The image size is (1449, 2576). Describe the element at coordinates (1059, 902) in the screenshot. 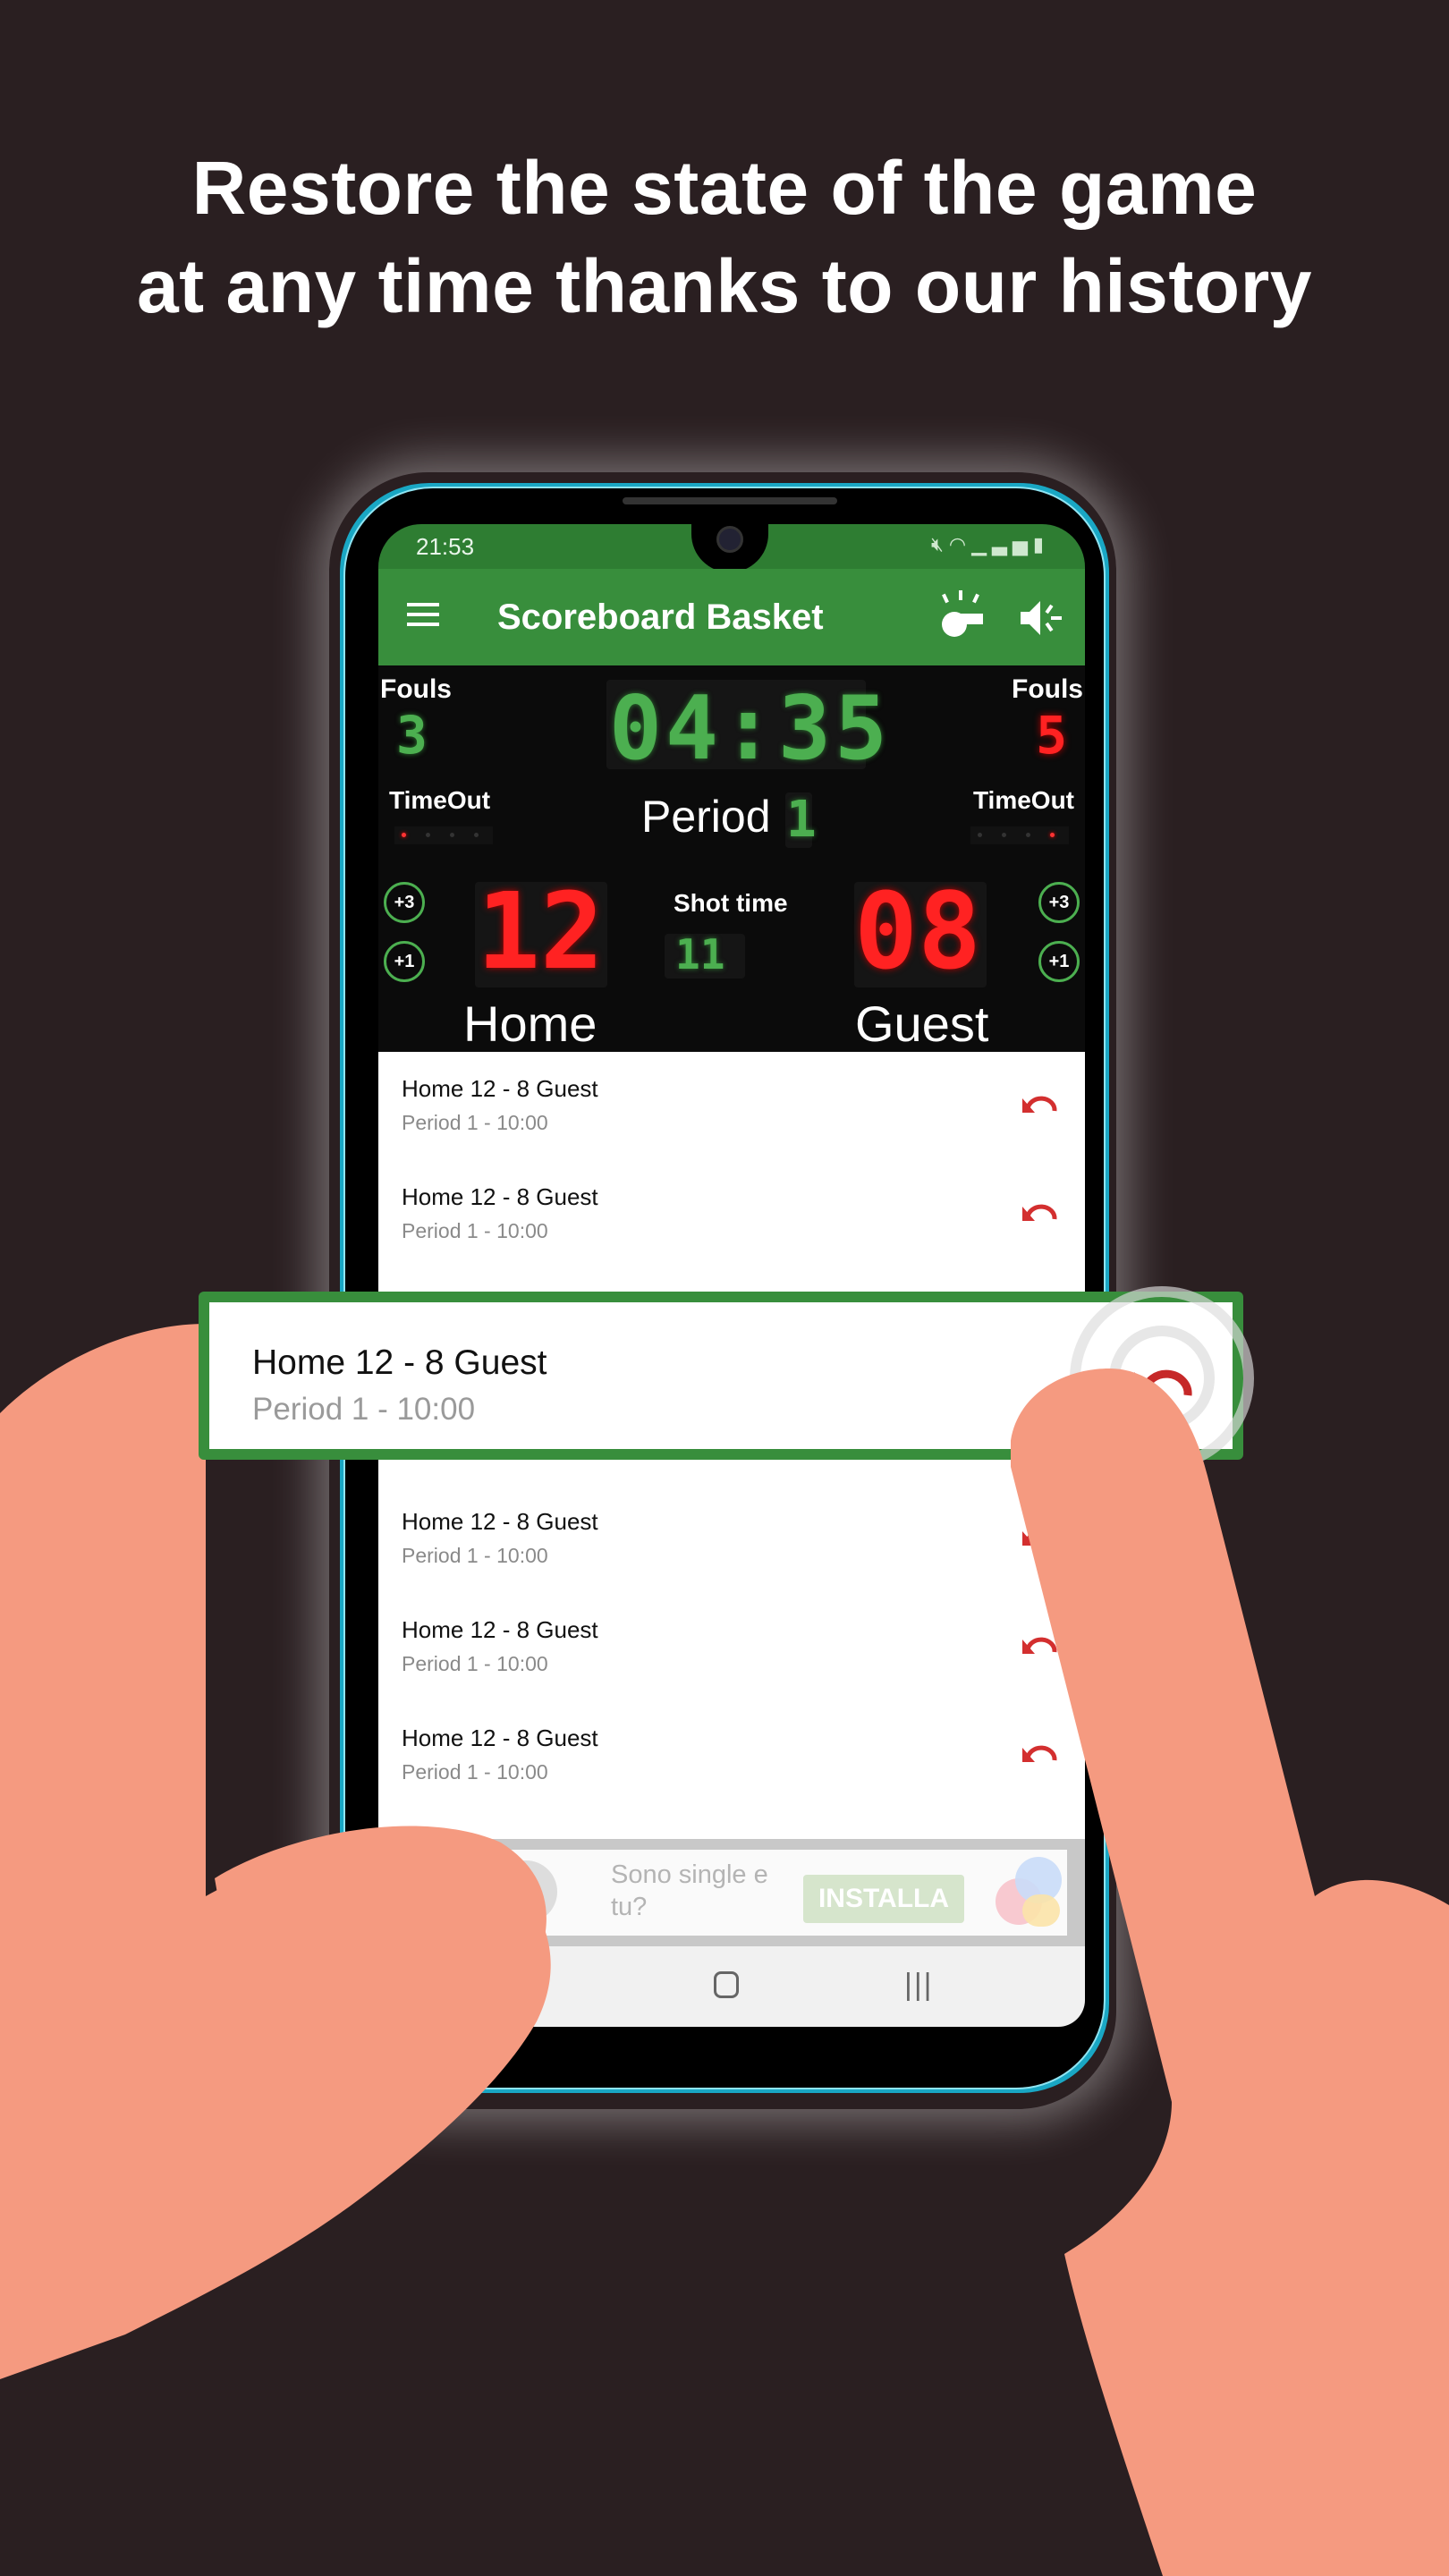

I see `guest-plus3-button: +3` at that location.